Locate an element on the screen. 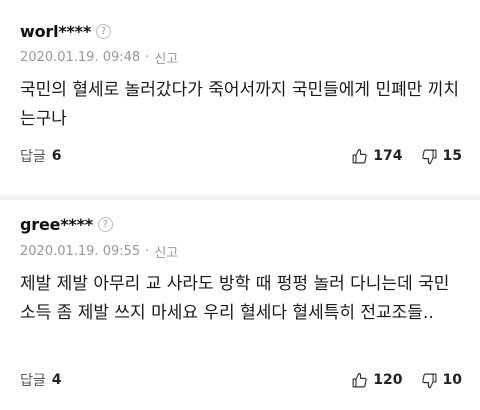  comment-meta: 2020.01.19. 09:55 · 신고 is located at coordinates (99, 251).